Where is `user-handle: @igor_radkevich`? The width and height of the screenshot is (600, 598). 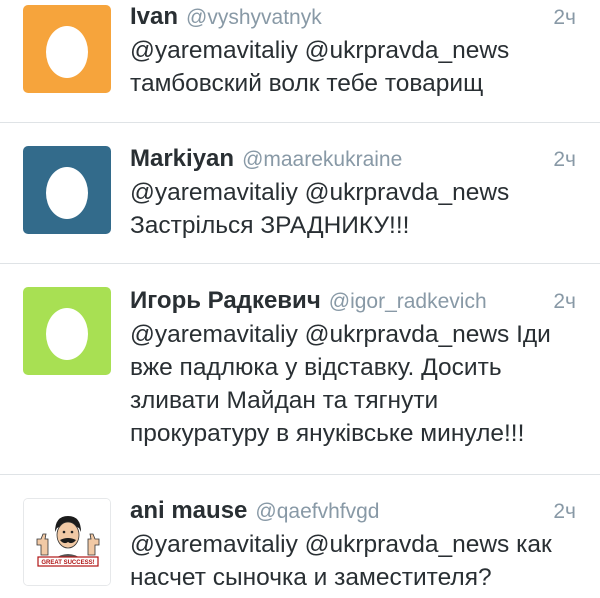
user-handle: @igor_radkevich is located at coordinates (408, 301).